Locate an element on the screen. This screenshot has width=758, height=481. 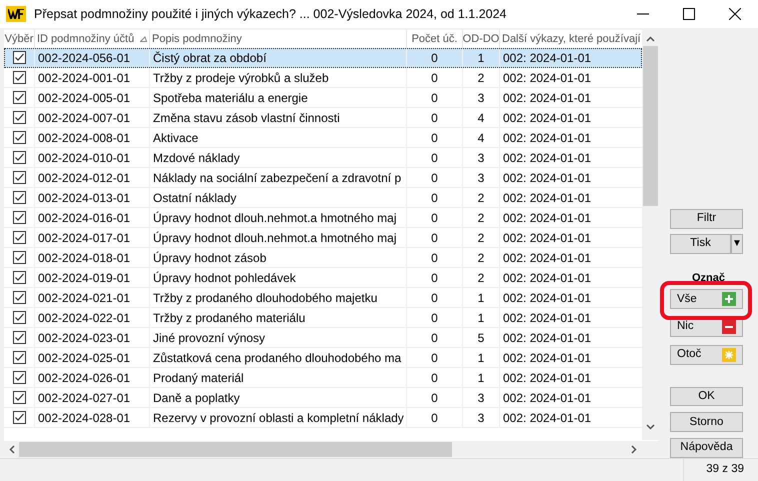
table-row: 002-2024-056-01 Čistý obrat za období 0 1 002: 2024-01-01 is located at coordinates (323, 58).